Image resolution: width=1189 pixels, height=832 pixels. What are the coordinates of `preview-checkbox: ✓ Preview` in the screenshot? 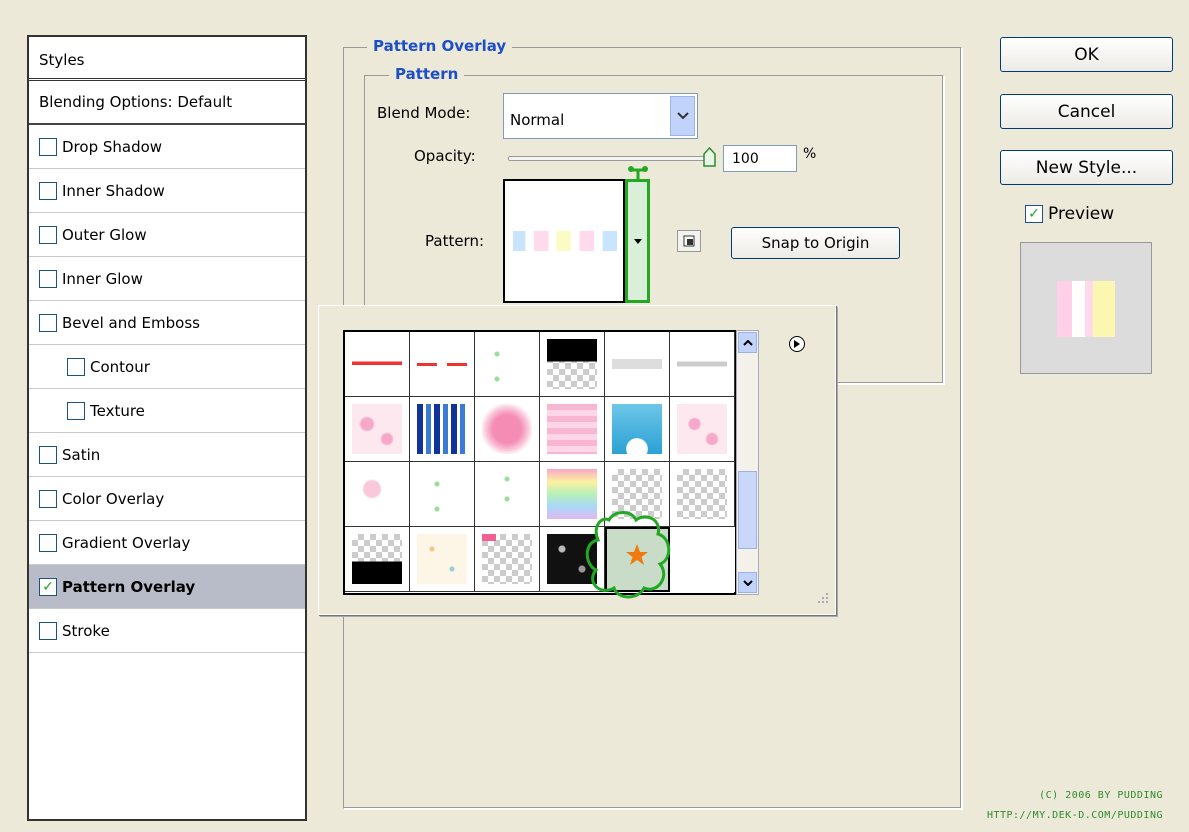 It's located at (1069, 214).